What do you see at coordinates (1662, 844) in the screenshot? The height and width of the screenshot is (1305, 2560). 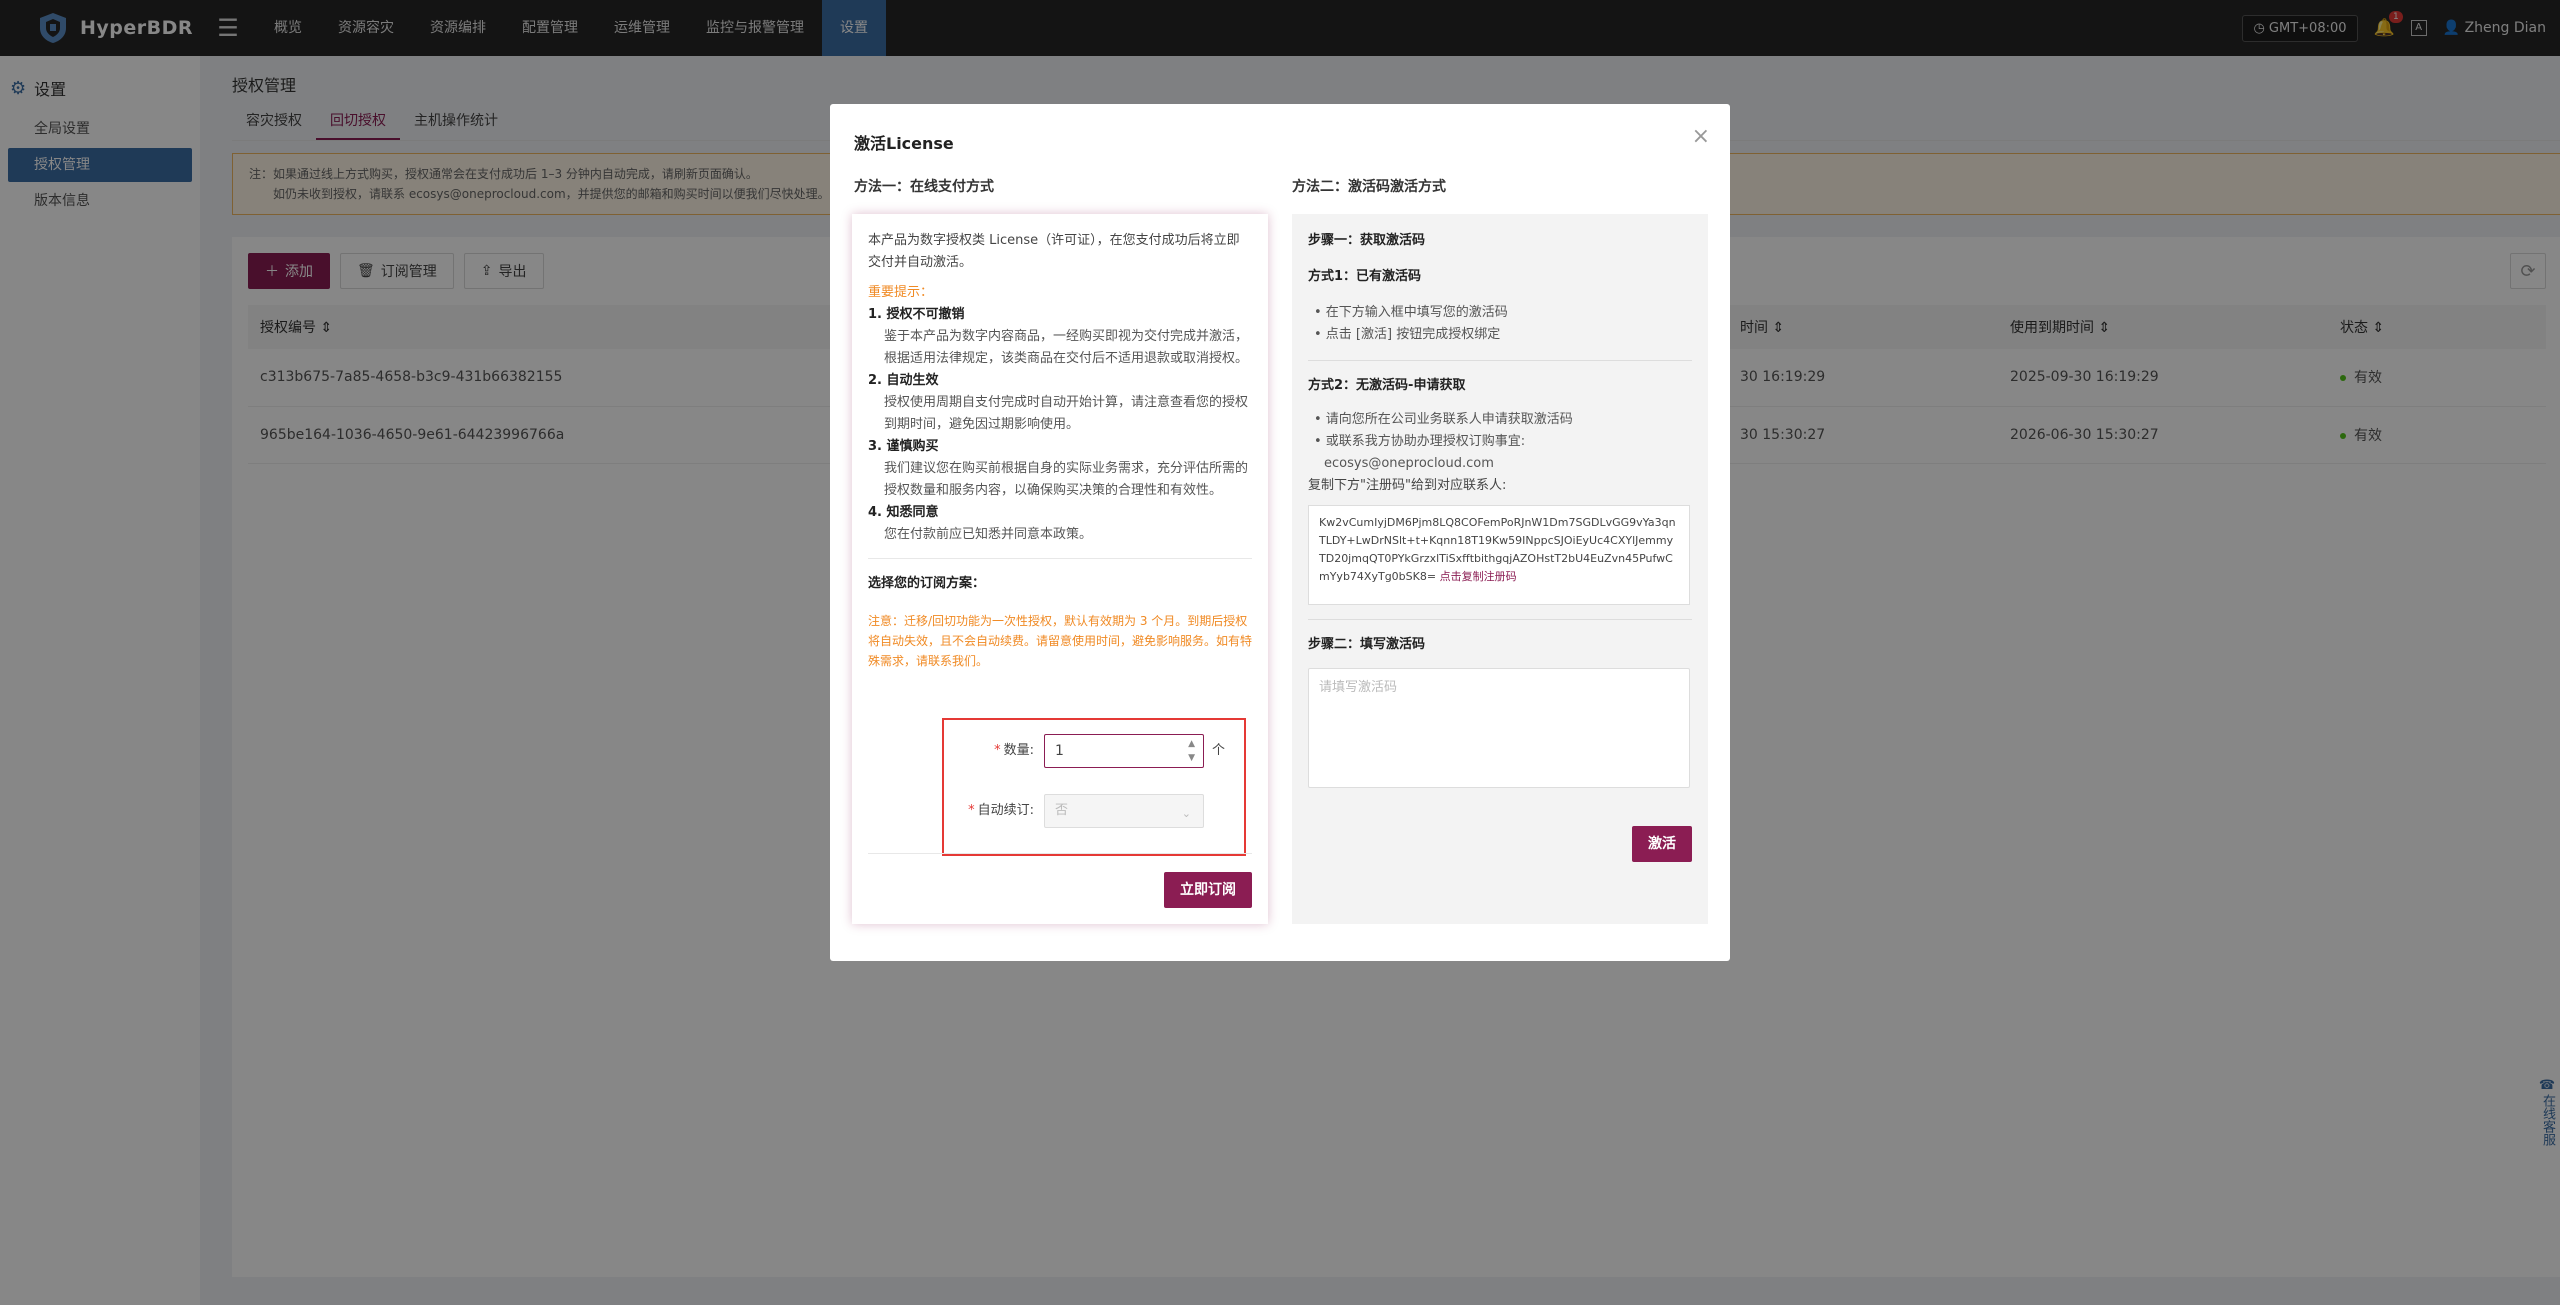 I see `activate-button: 激活` at bounding box center [1662, 844].